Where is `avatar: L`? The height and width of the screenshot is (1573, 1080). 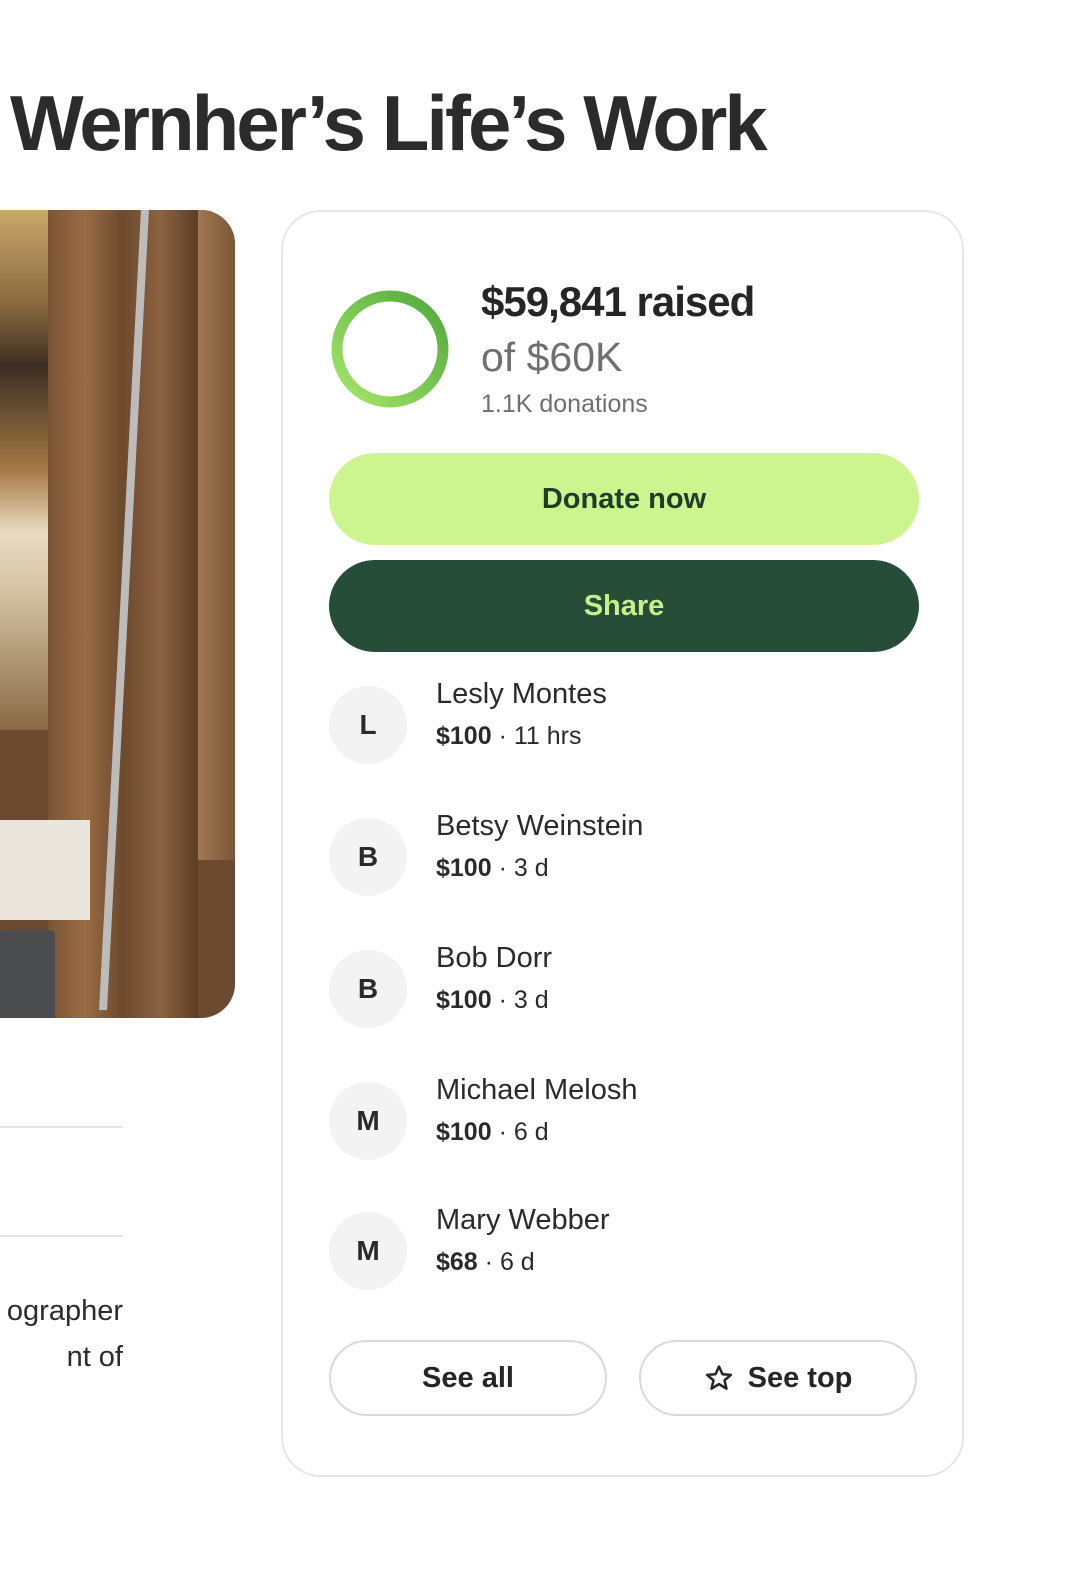 avatar: L is located at coordinates (368, 725).